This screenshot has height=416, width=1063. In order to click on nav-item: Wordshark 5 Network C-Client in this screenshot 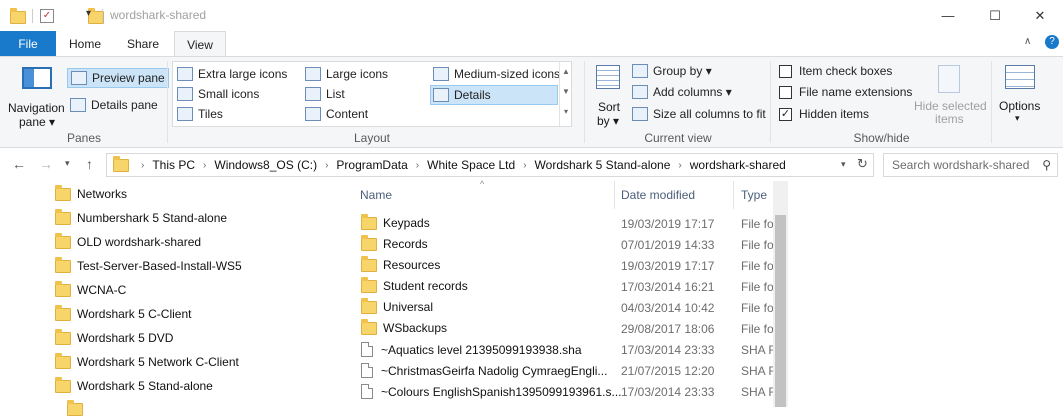, I will do `click(147, 362)`.